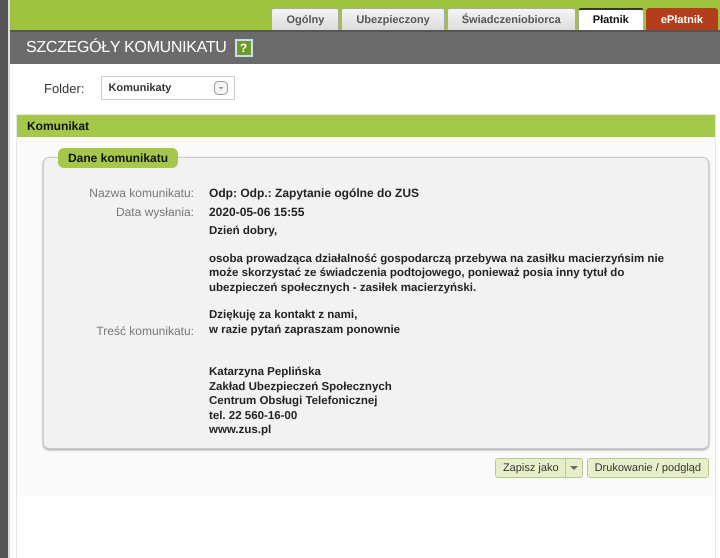  What do you see at coordinates (437, 273) in the screenshot?
I see `message-paragraph: osoba prowadząca działalność gospodarczą przebywa na zasiłku macierzyńsim nie może skorzystać ze świadczenia podtojowego, ponieważ posia inny tytuł do ubezpieczeń społecznych - zasiłek macierzyński.` at bounding box center [437, 273].